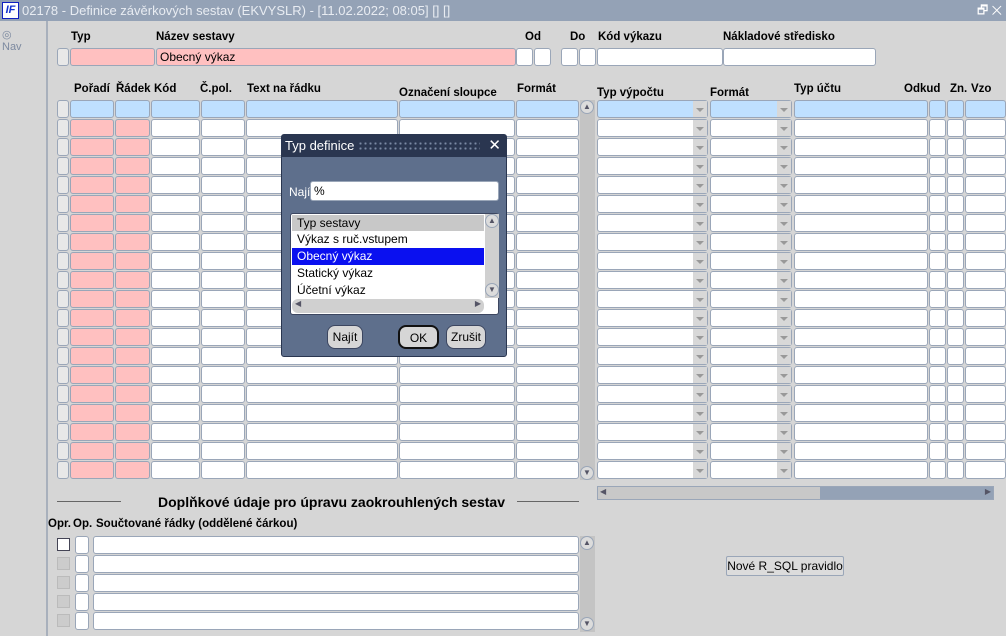 This screenshot has width=1006, height=636. I want to click on list-hscrollbar: ◀ ▶, so click(388, 306).